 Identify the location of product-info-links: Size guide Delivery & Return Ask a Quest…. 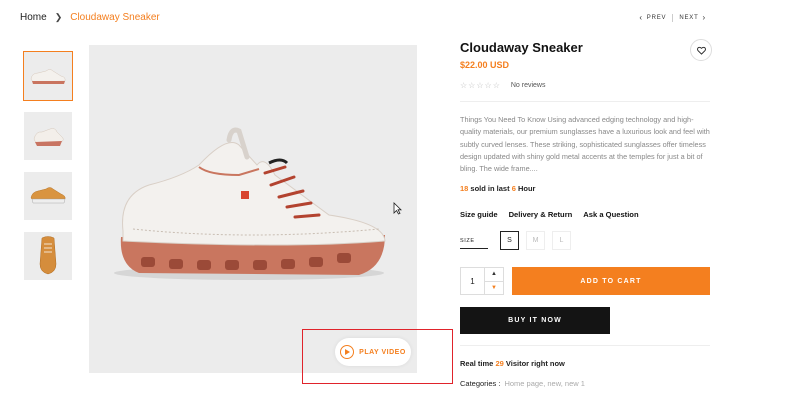
(555, 214).